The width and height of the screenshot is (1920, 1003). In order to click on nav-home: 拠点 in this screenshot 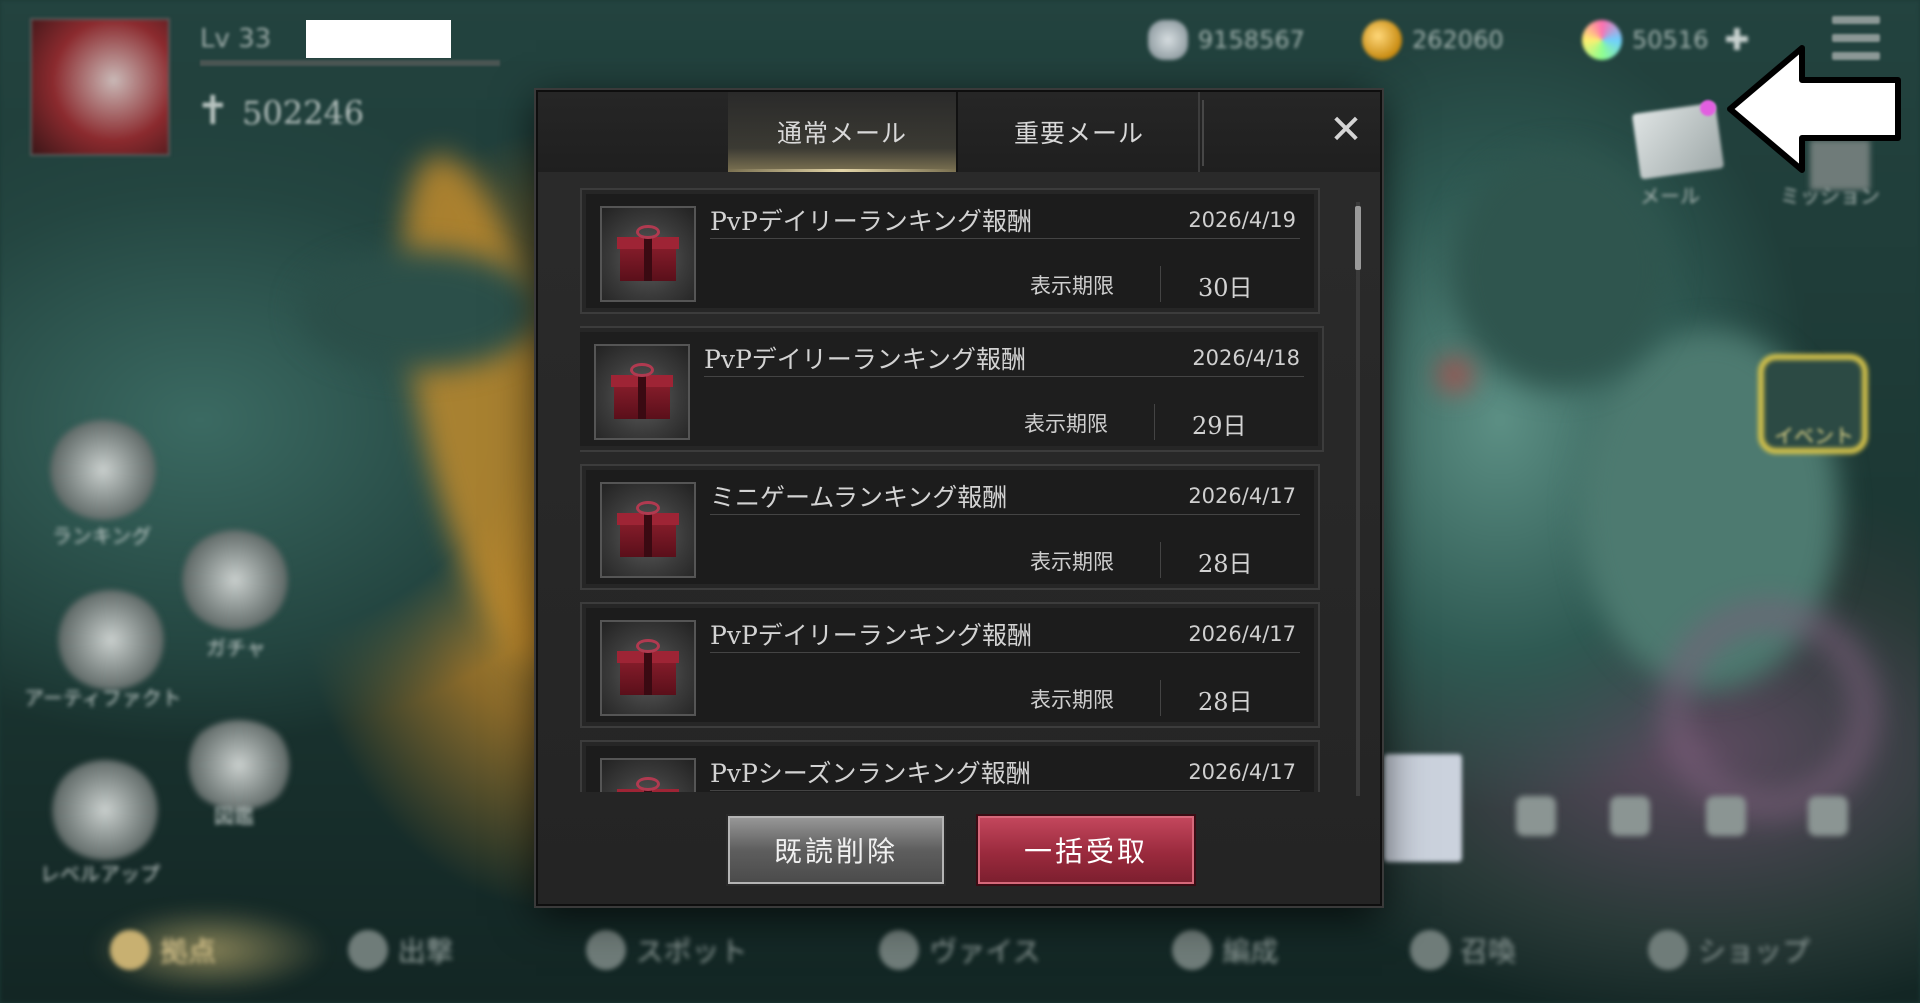, I will do `click(163, 950)`.